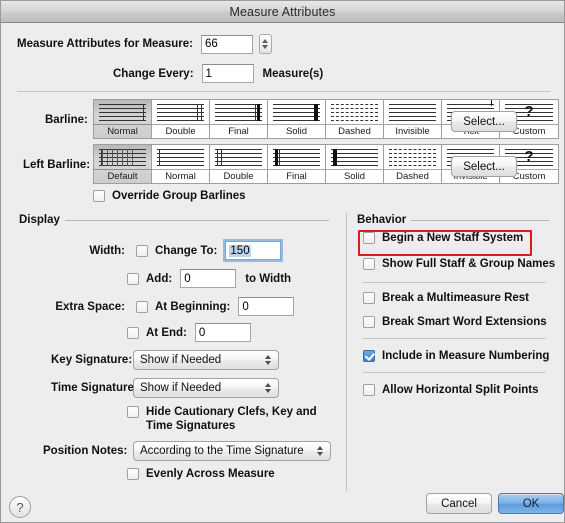  What do you see at coordinates (142, 250) in the screenshot?
I see `change-to-checkbox` at bounding box center [142, 250].